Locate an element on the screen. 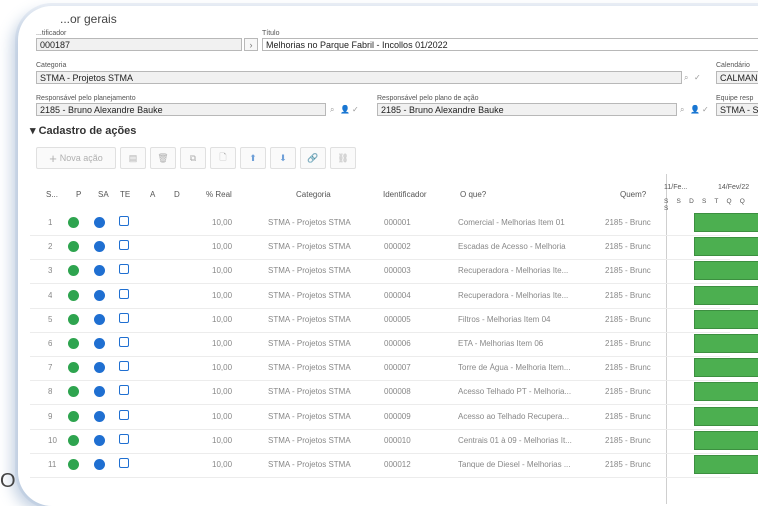 The height and width of the screenshot is (506, 758). col-oque: O que? is located at coordinates (473, 194).